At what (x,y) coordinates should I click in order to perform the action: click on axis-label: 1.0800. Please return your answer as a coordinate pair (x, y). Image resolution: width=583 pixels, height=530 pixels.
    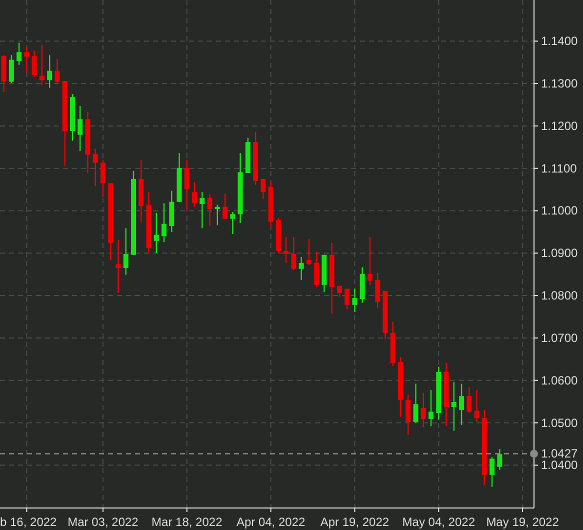
    Looking at the image, I should click on (559, 295).